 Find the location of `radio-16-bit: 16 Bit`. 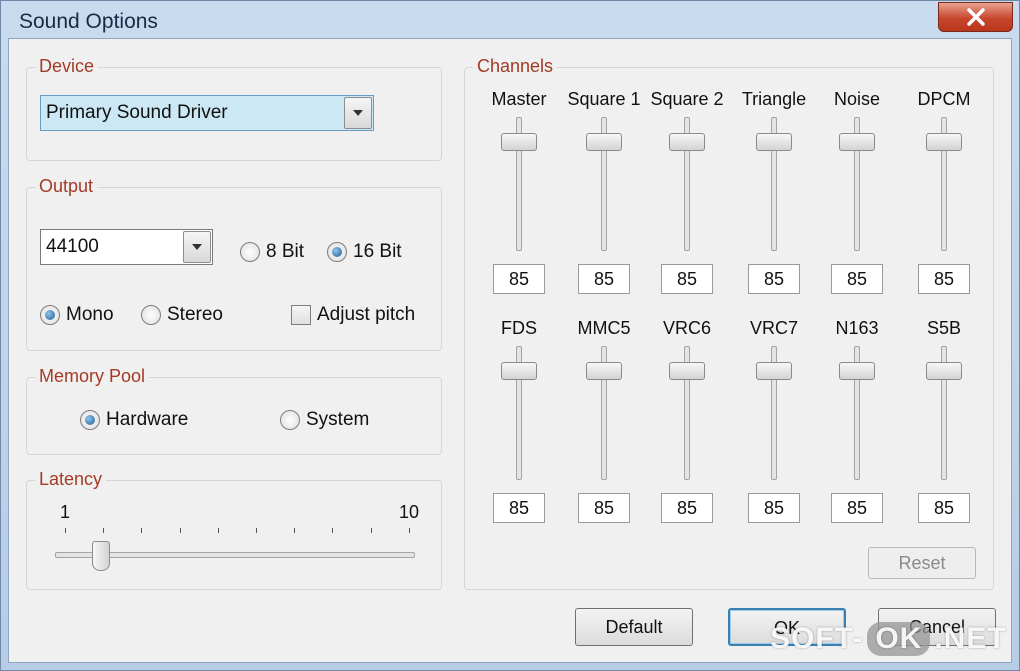

radio-16-bit: 16 Bit is located at coordinates (364, 252).